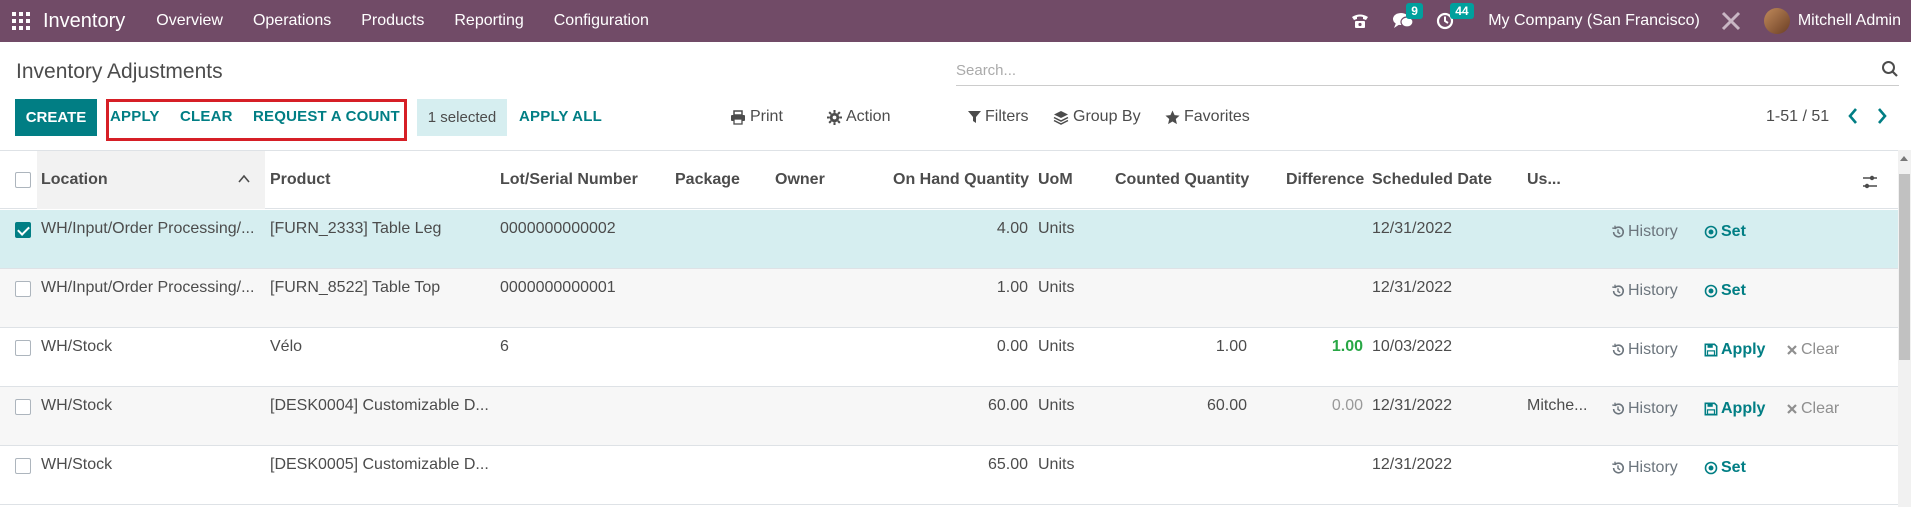 Image resolution: width=1911 pixels, height=507 pixels. What do you see at coordinates (1182, 180) in the screenshot?
I see `header-counted-quantity: Counted Quantity` at bounding box center [1182, 180].